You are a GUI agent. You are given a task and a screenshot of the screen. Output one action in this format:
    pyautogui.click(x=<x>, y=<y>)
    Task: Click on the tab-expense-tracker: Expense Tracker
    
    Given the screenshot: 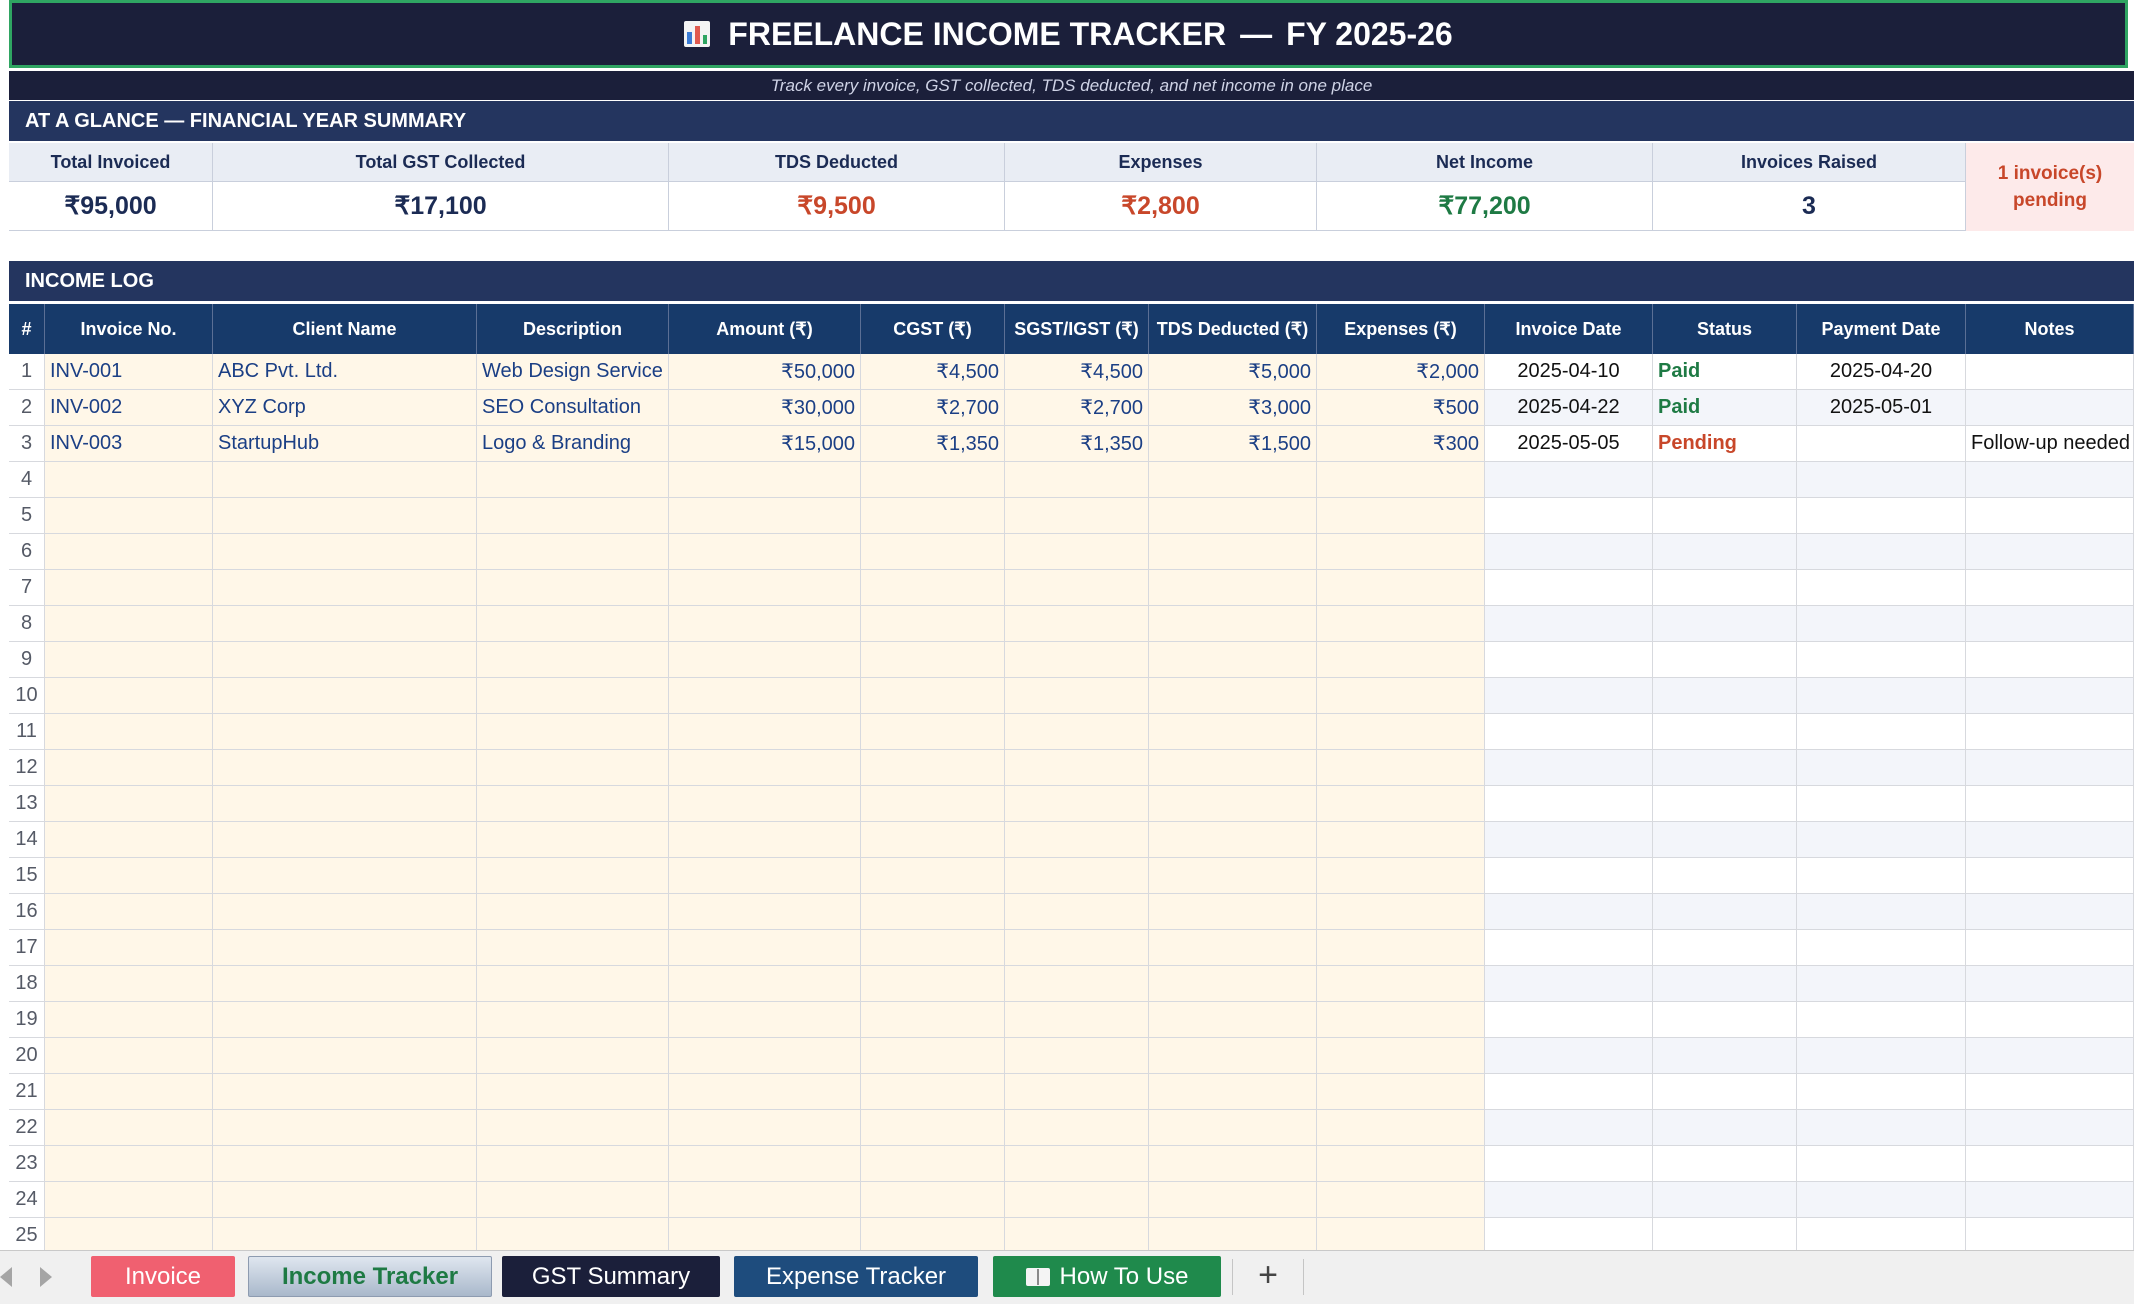 What is the action you would take?
    pyautogui.click(x=856, y=1276)
    